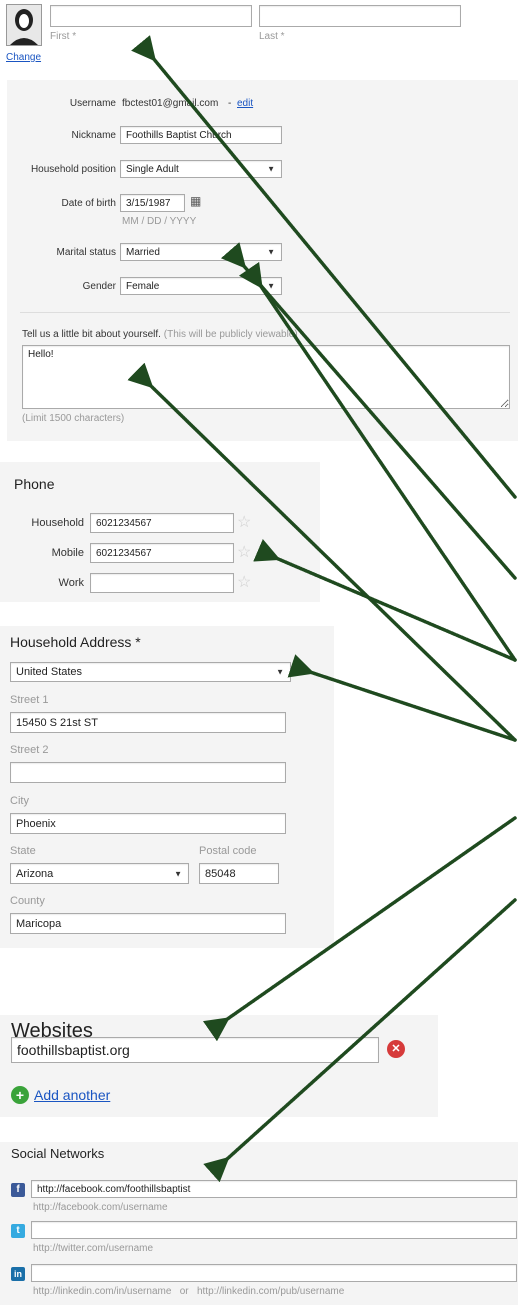  Describe the element at coordinates (201, 286) in the screenshot. I see `gender-select: Female ▼` at that location.